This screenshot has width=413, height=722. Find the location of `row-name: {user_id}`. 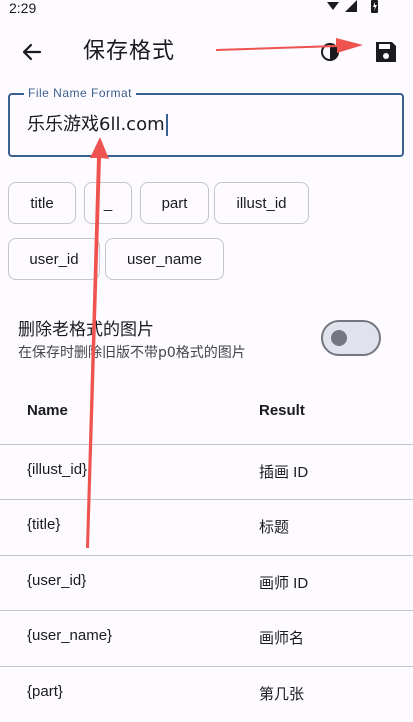

row-name: {user_id} is located at coordinates (57, 580).